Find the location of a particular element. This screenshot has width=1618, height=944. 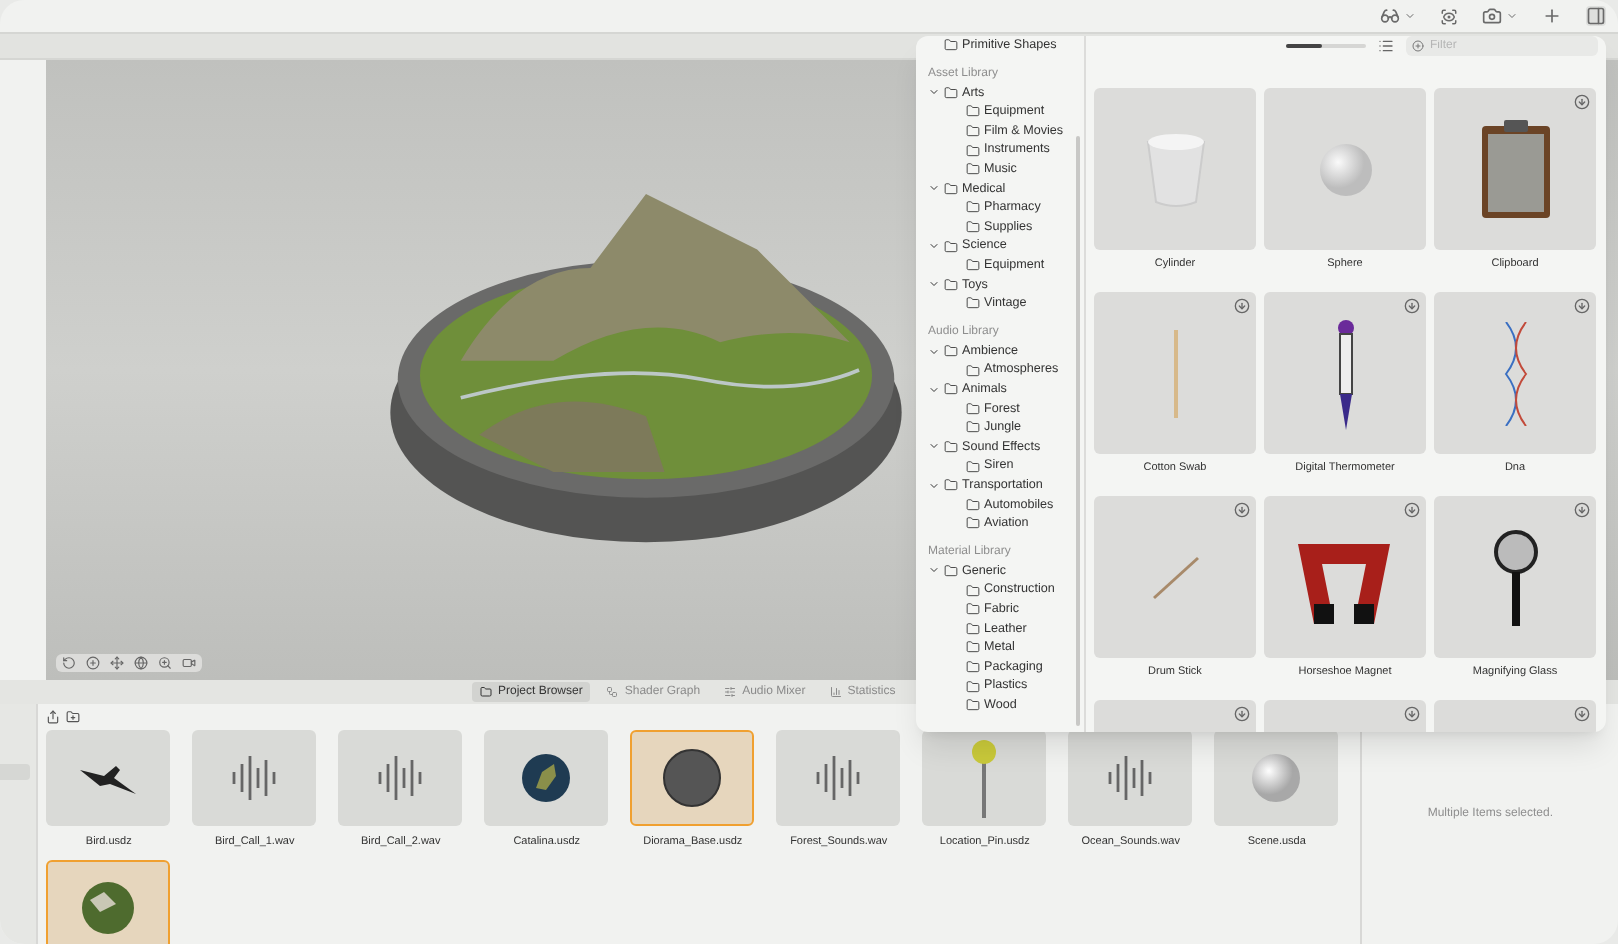

crosshair-tool-icon is located at coordinates (93, 663).